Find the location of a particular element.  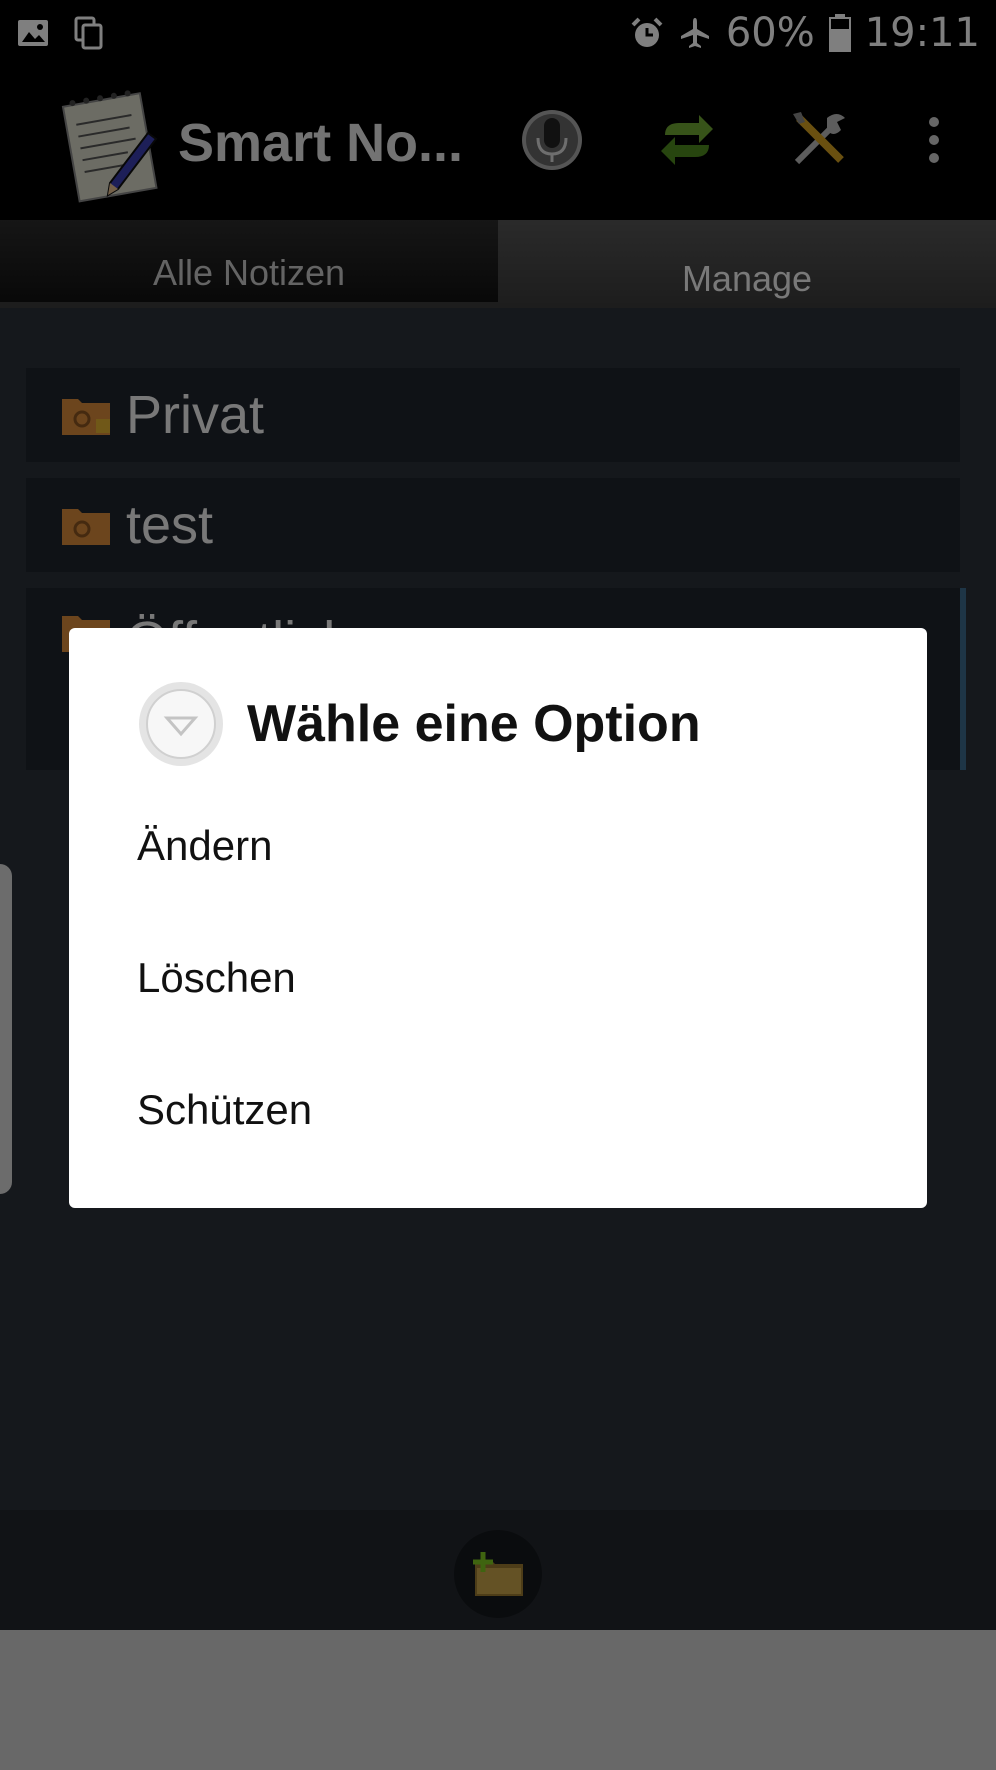

option-loeschen: Löschen is located at coordinates (507, 978).